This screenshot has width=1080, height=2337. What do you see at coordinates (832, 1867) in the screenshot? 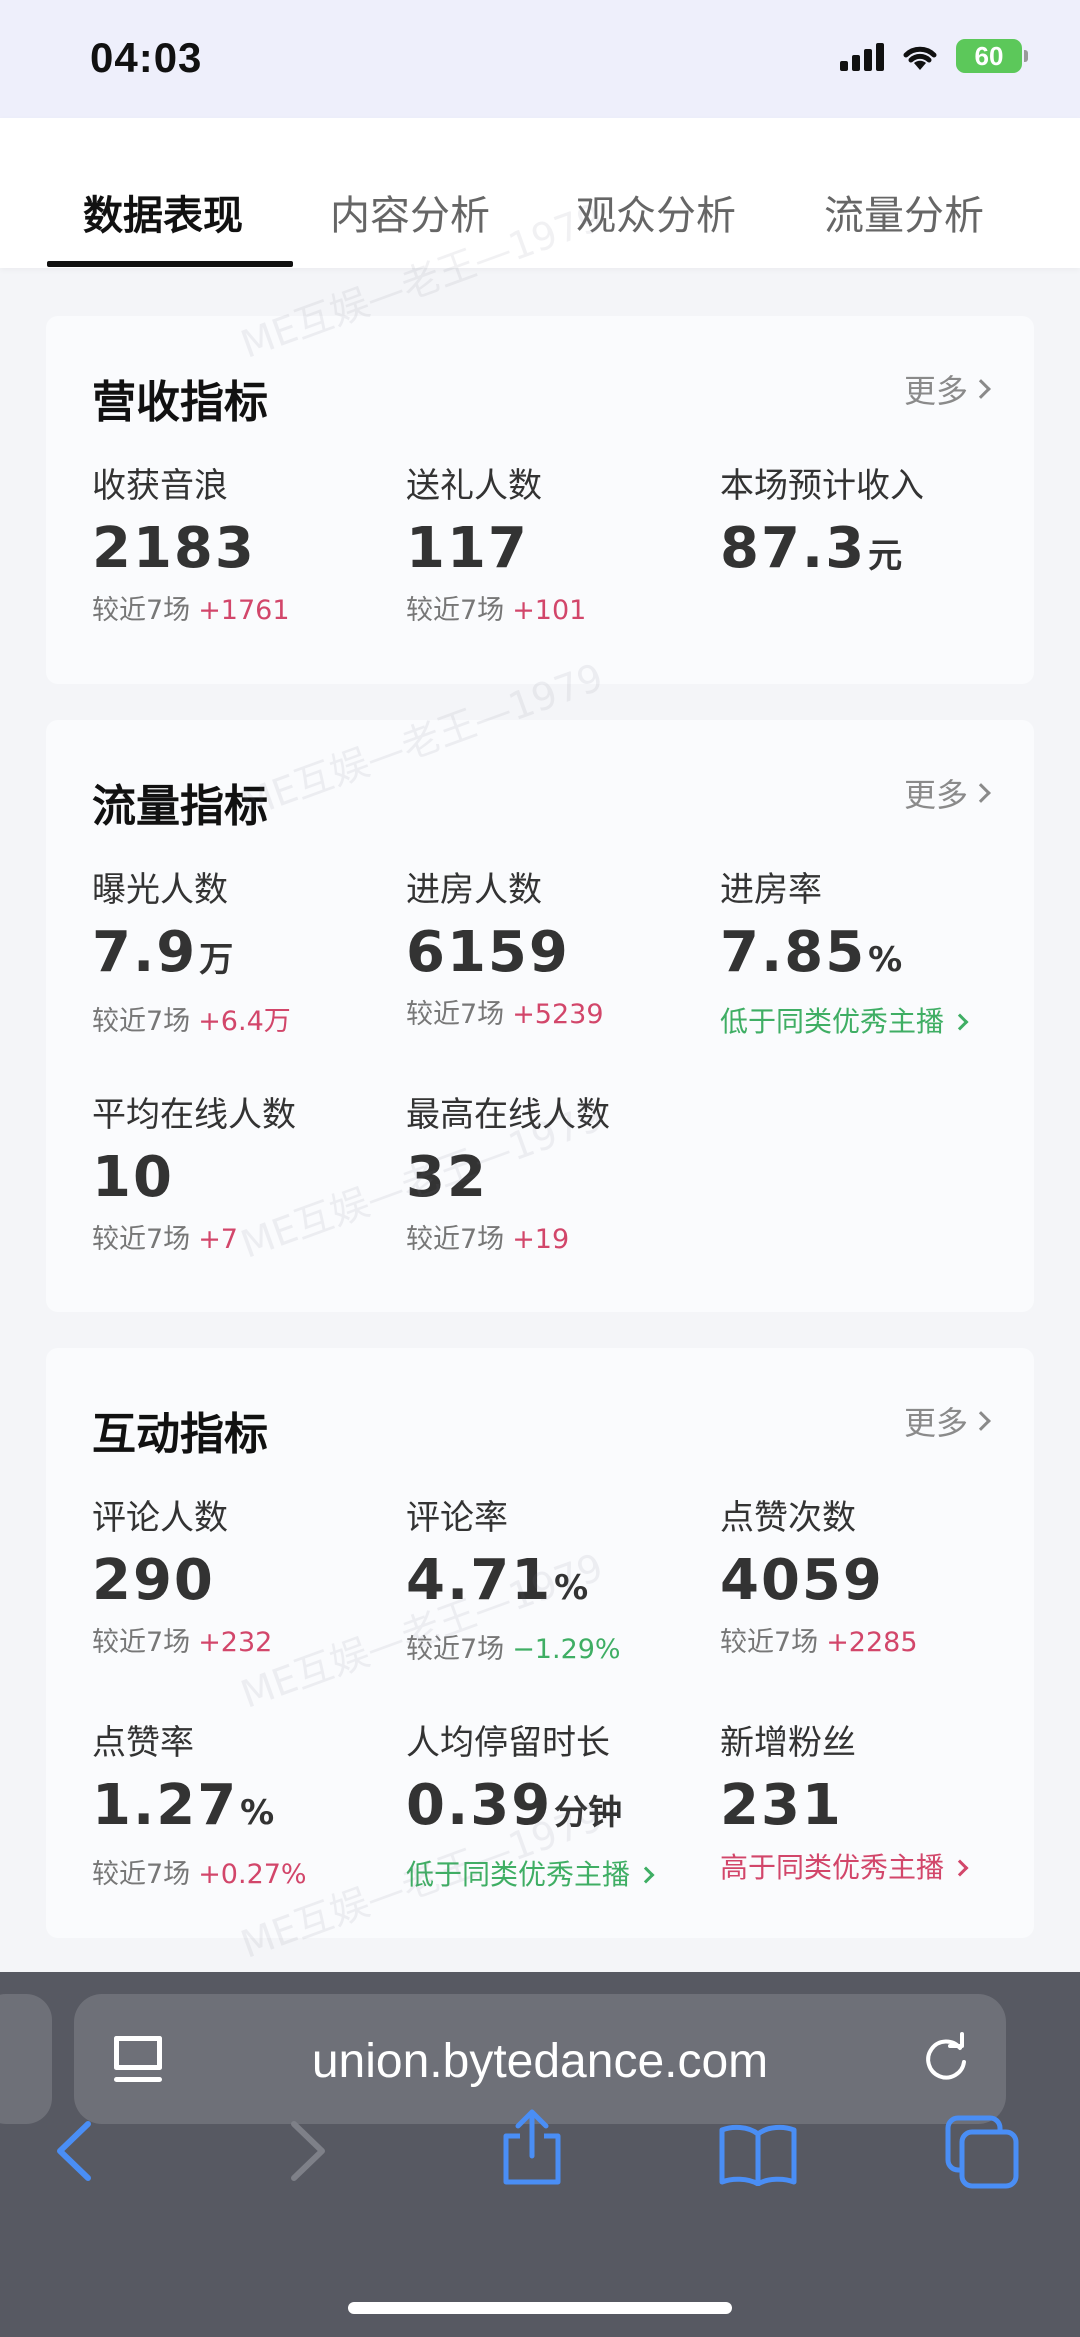
I see `benchmark-note: 高于同类优秀主播` at bounding box center [832, 1867].